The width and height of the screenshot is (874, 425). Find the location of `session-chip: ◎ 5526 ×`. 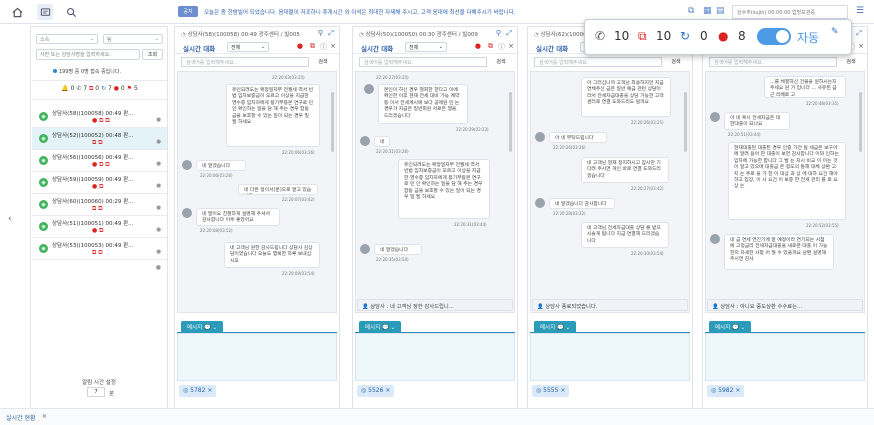

session-chip: ◎ 5526 × is located at coordinates (376, 391).